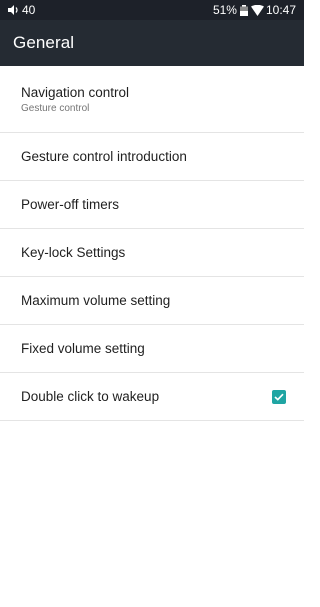  I want to click on row-text: Navigation control Gesture control, so click(75, 99).